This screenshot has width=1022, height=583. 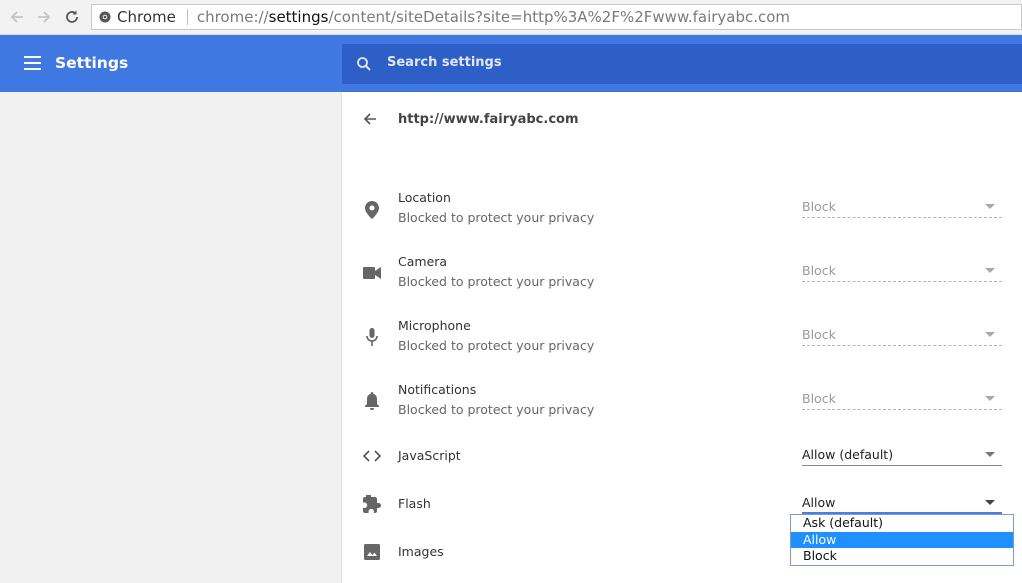 What do you see at coordinates (848, 454) in the screenshot?
I see `select-value: Allow (default)` at bounding box center [848, 454].